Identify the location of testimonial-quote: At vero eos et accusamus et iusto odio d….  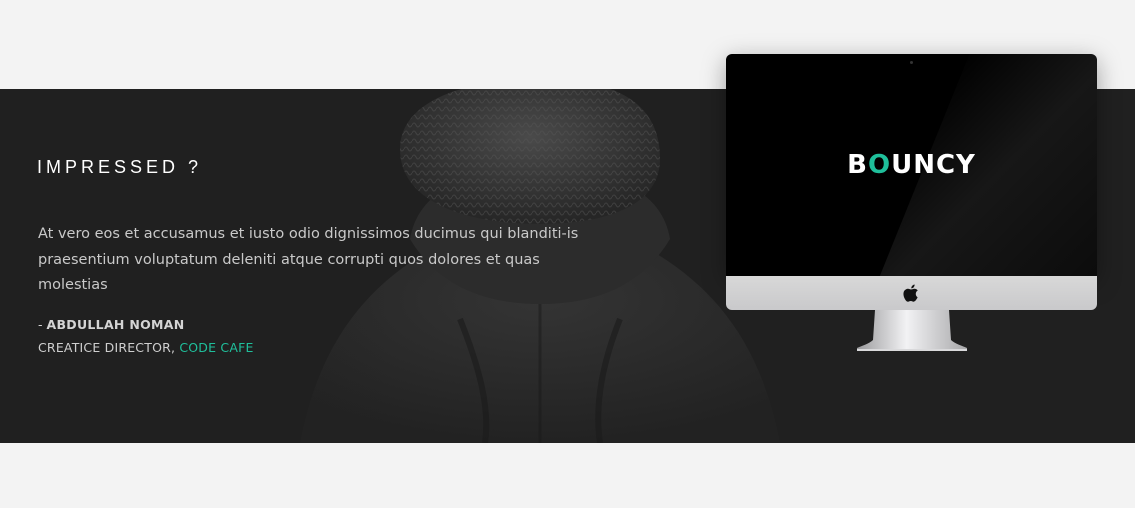
(308, 259).